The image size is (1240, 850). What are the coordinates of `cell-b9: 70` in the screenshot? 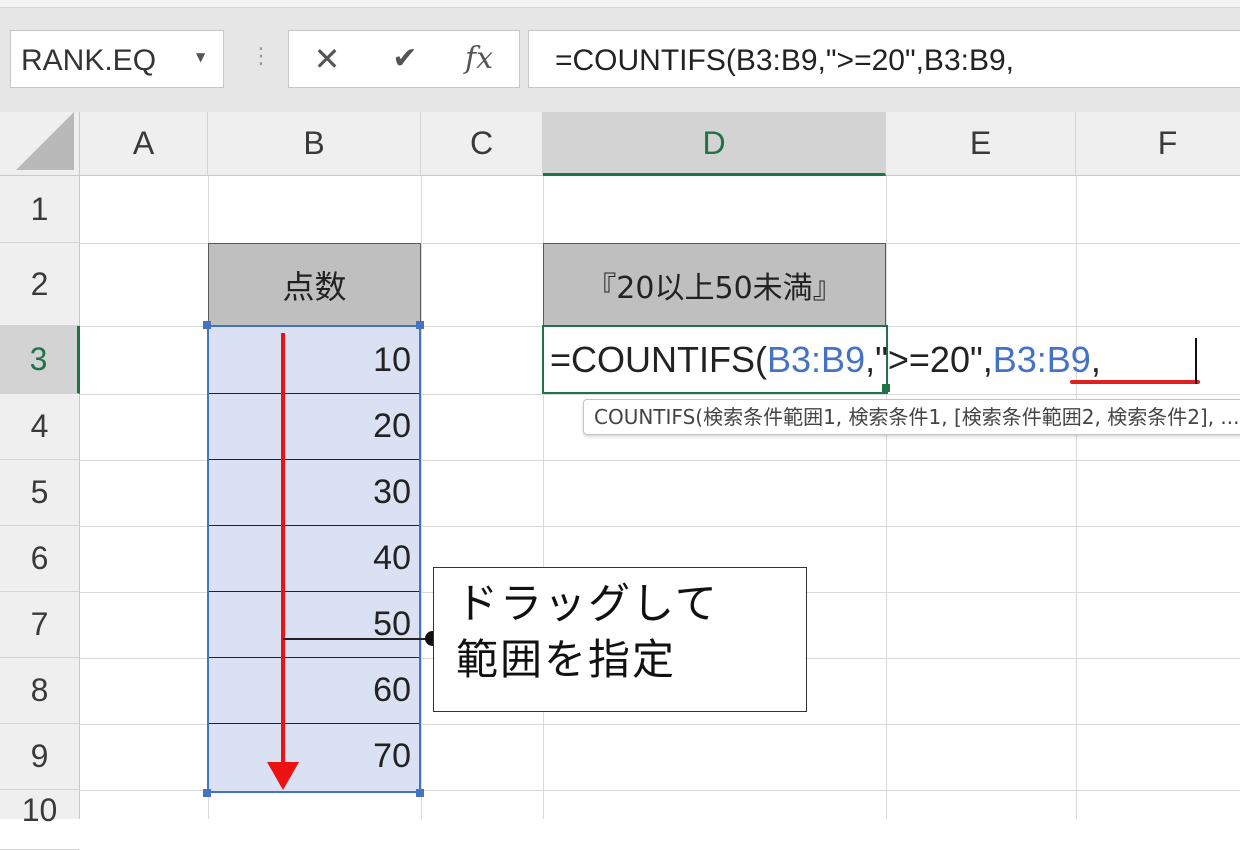 It's located at (351, 756).